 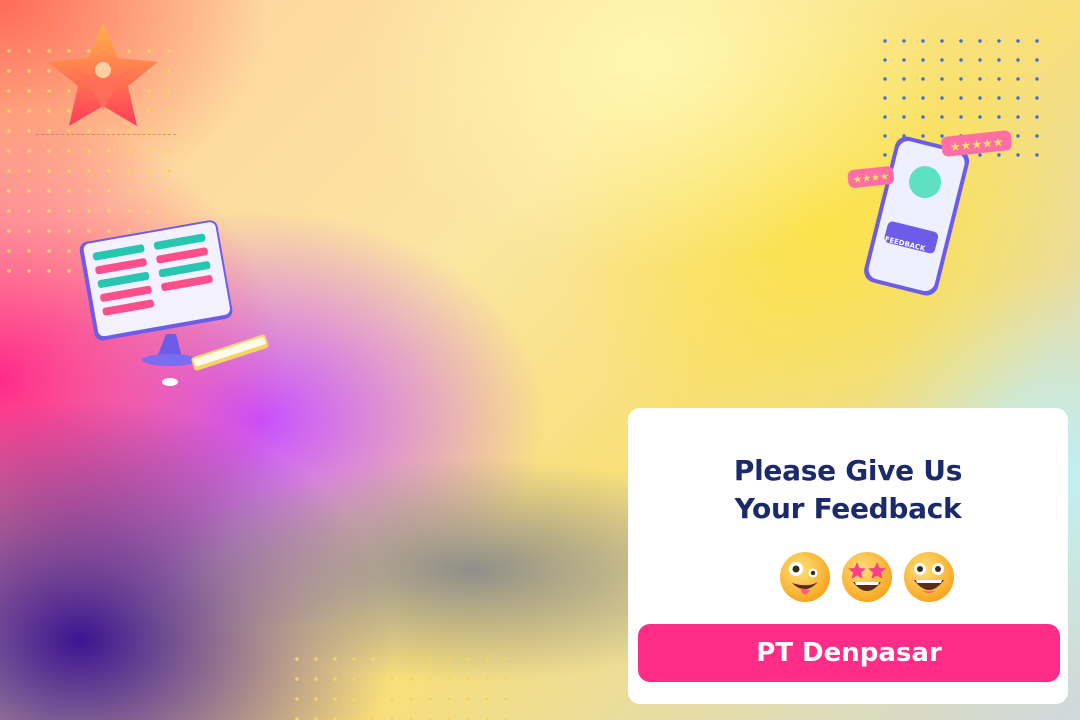 What do you see at coordinates (401, 688) in the screenshot?
I see `dot-pattern-bottom` at bounding box center [401, 688].